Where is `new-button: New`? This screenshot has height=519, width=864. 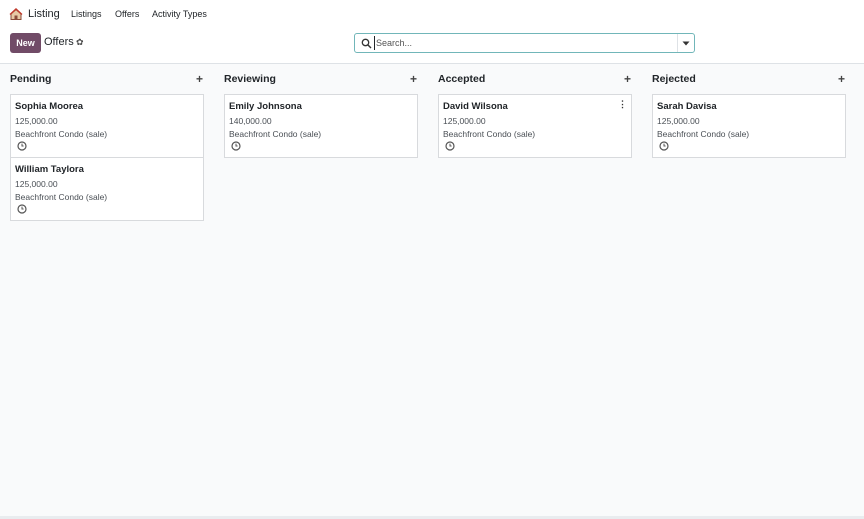
new-button: New is located at coordinates (25, 43).